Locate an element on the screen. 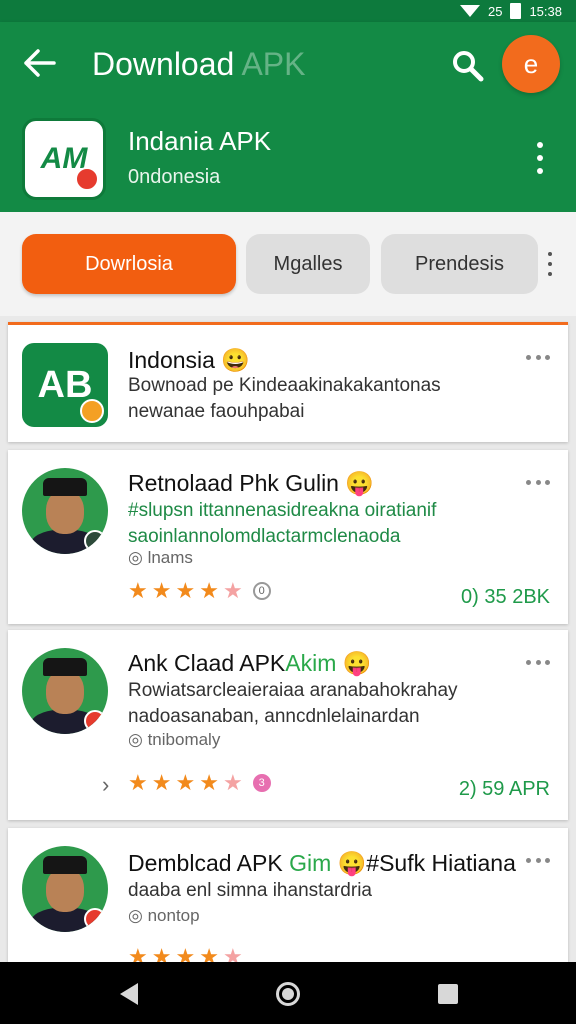 The height and width of the screenshot is (1024, 576). smiley-icon: 😀 is located at coordinates (235, 360).